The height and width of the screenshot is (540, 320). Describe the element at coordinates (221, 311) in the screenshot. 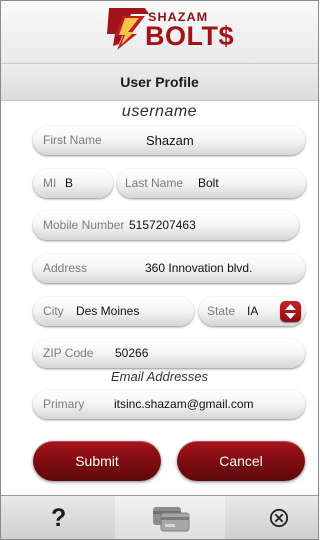

I see `state-label: State` at that location.